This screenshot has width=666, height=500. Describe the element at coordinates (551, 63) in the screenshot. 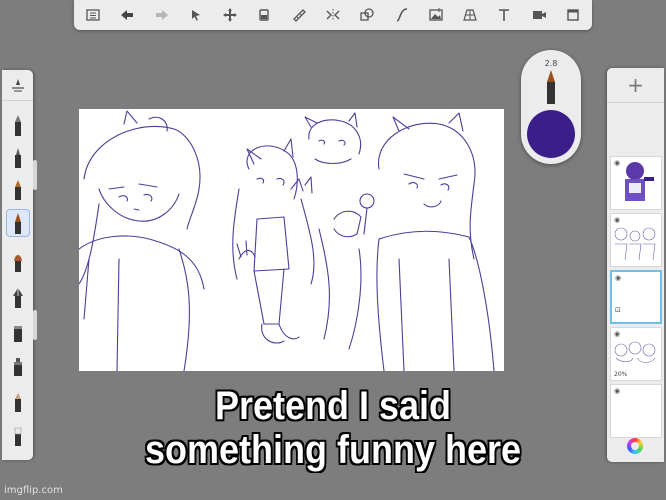

I see `brush-size-value: 2.8` at that location.